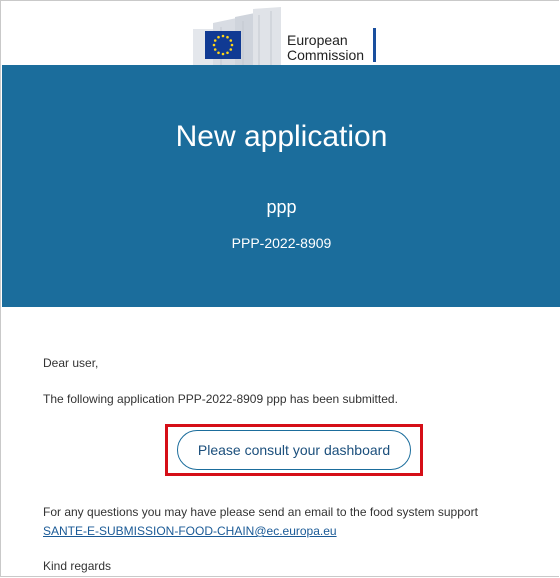 The image size is (560, 578). Describe the element at coordinates (281, 243) in the screenshot. I see `application-id: PPP-2022-8909` at that location.